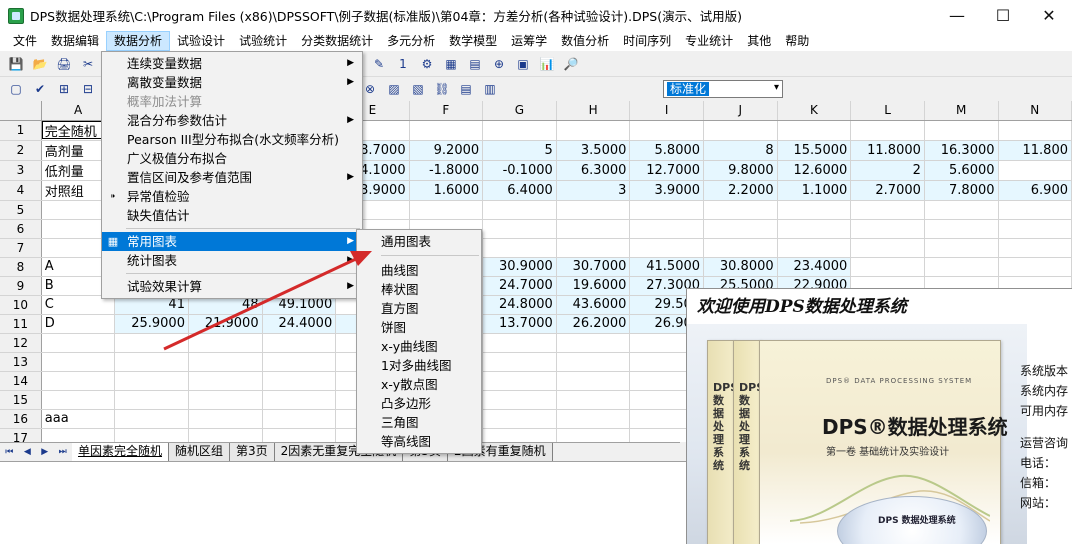  Describe the element at coordinates (21, 343) in the screenshot. I see `row-header: 12` at that location.